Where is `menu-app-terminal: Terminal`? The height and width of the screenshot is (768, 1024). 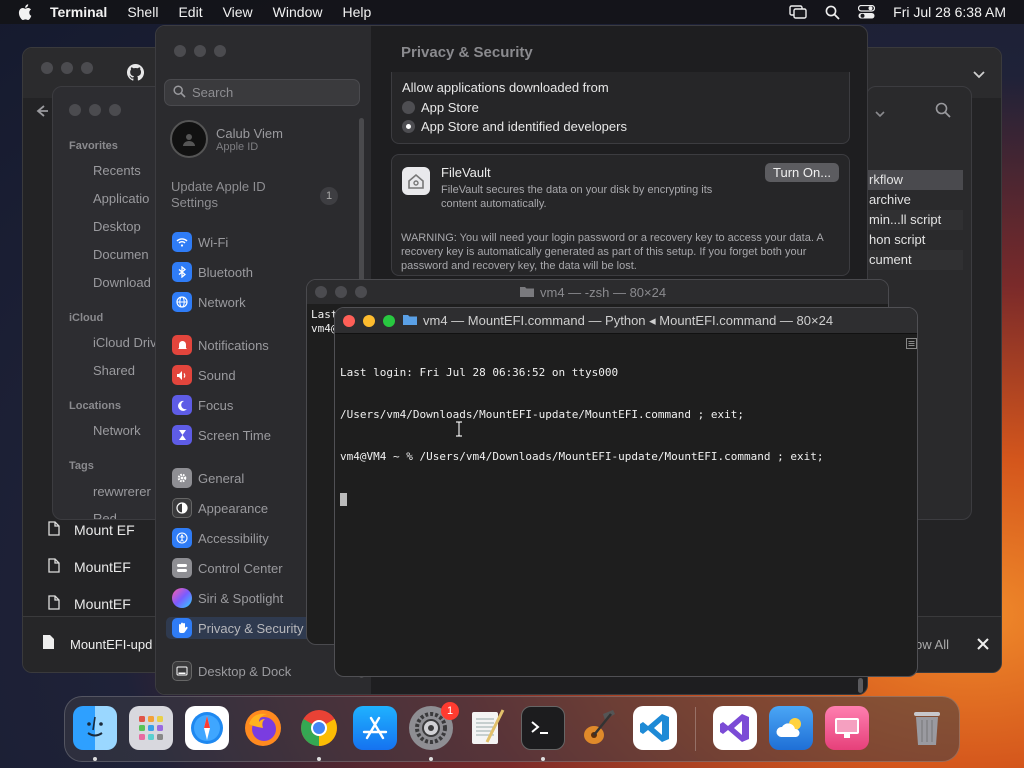
menu-app-terminal: Terminal is located at coordinates (78, 12).